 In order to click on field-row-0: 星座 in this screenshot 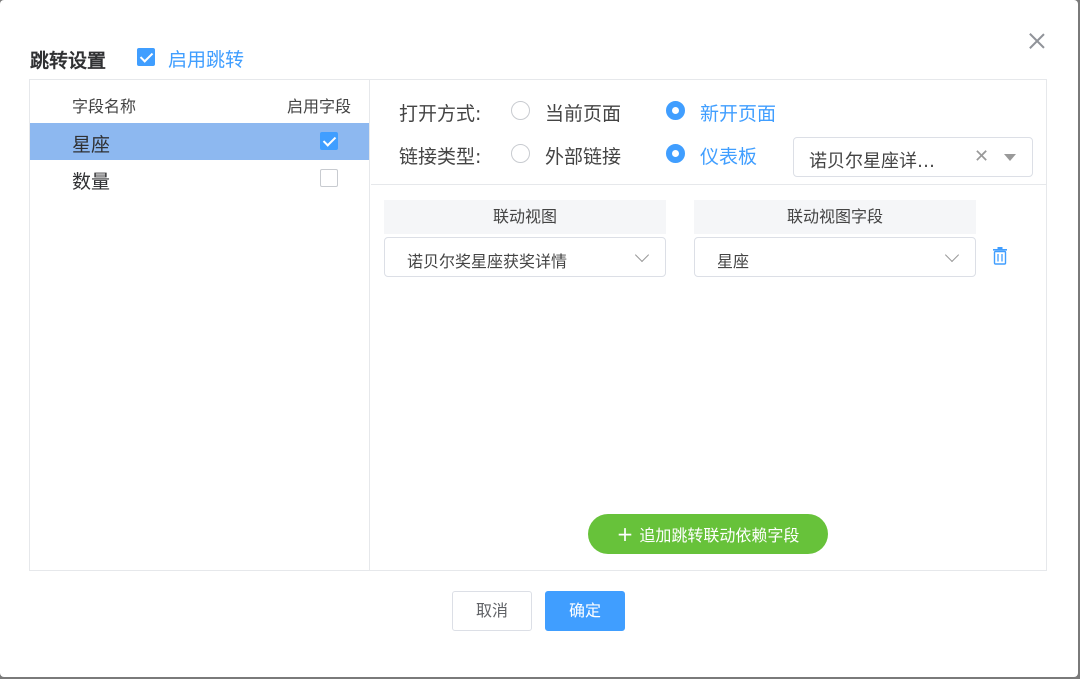, I will do `click(199, 141)`.